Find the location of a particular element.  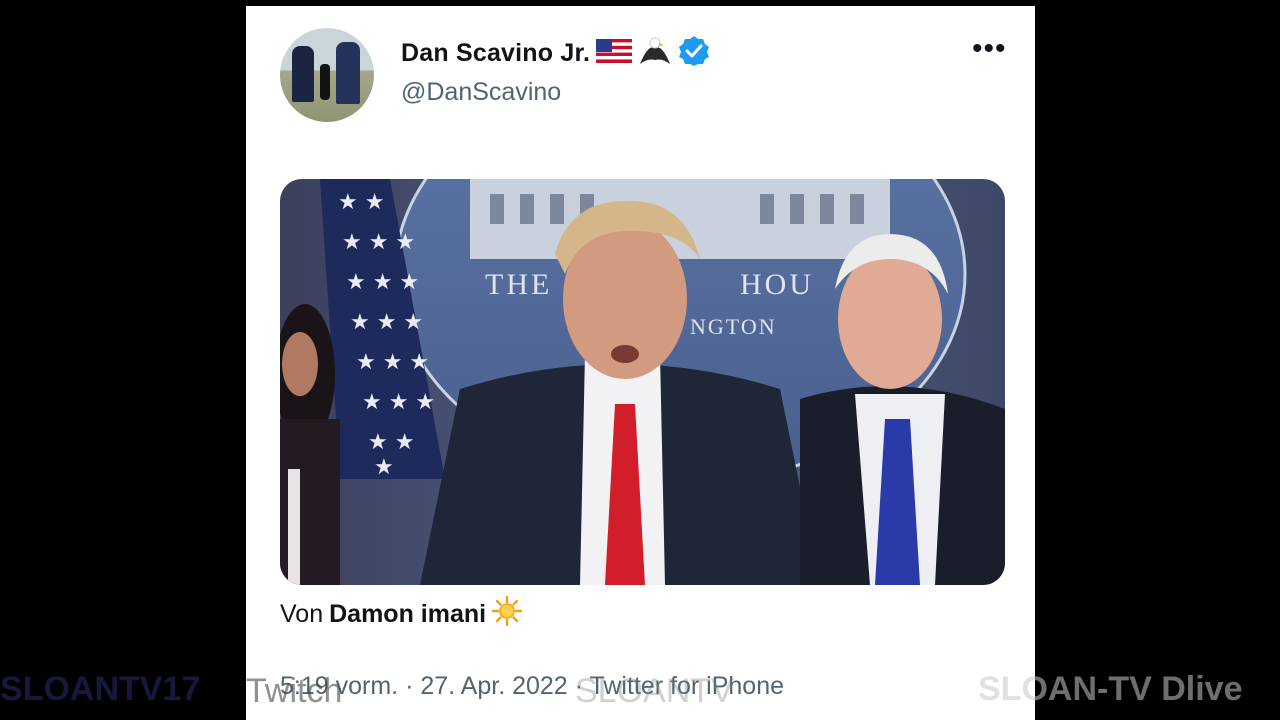

author-row: Dan Scavino Jr. is located at coordinates (555, 53).